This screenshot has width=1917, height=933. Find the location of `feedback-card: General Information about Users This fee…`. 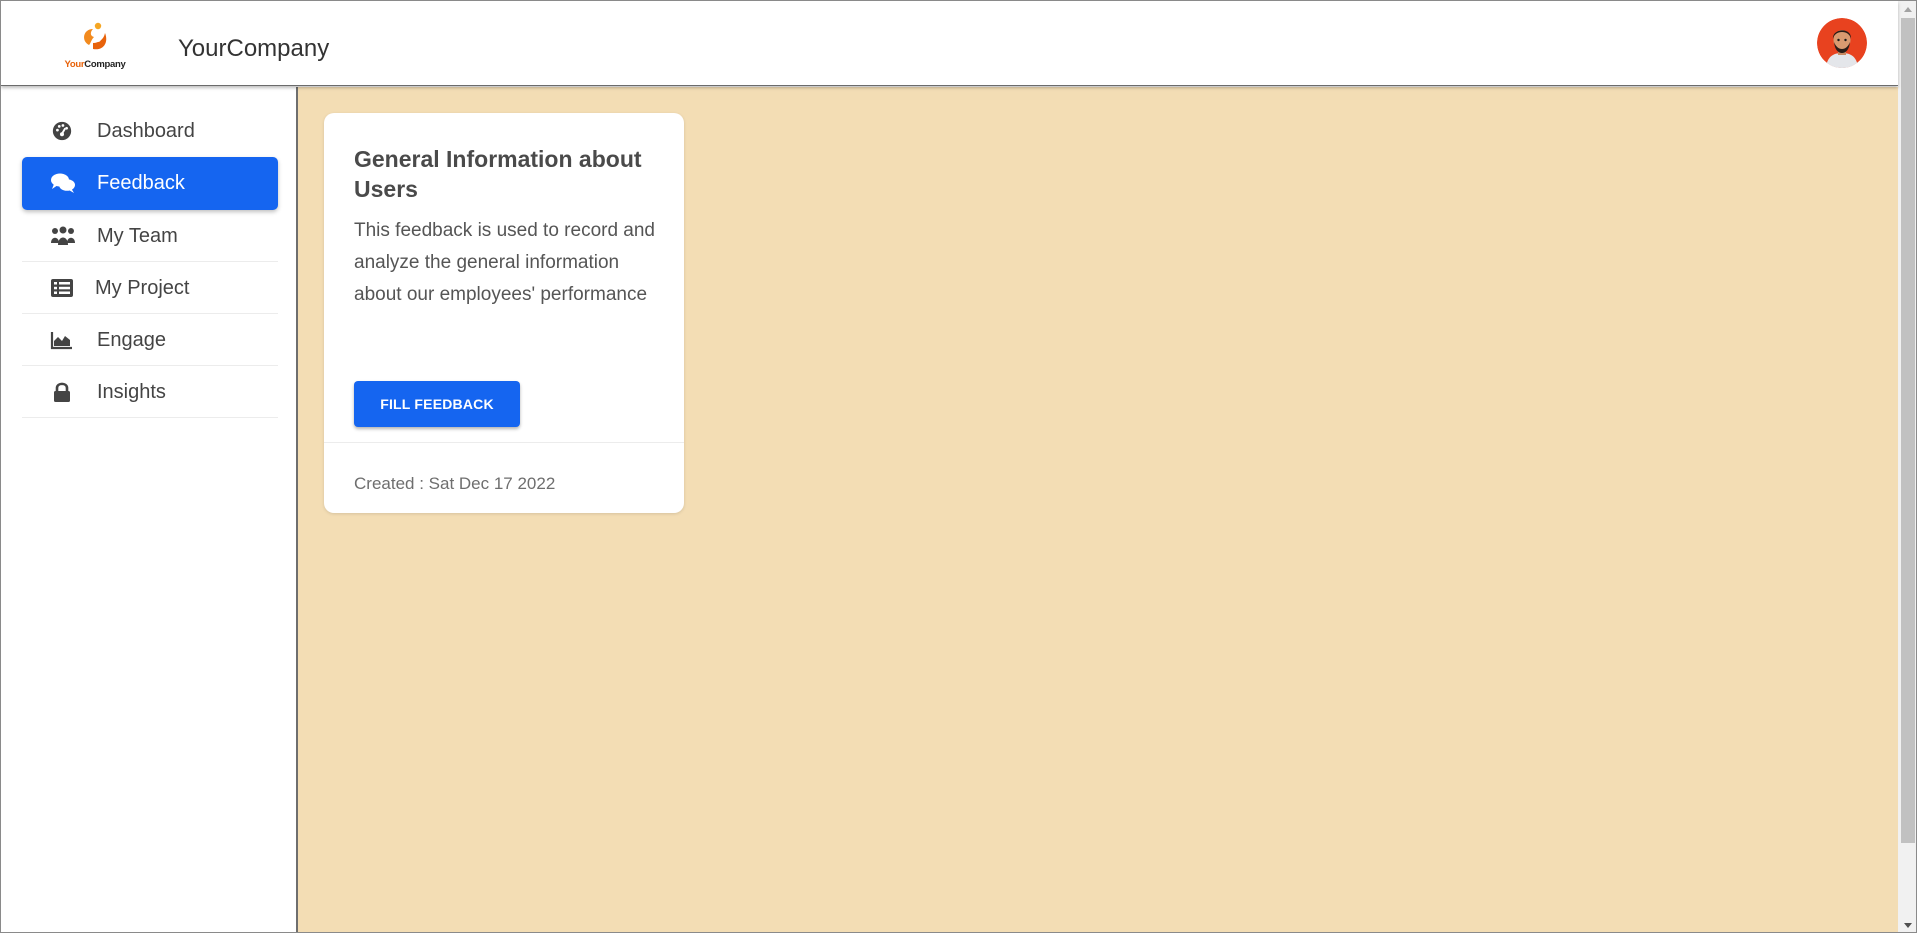

feedback-card: General Information about Users This fee… is located at coordinates (504, 313).